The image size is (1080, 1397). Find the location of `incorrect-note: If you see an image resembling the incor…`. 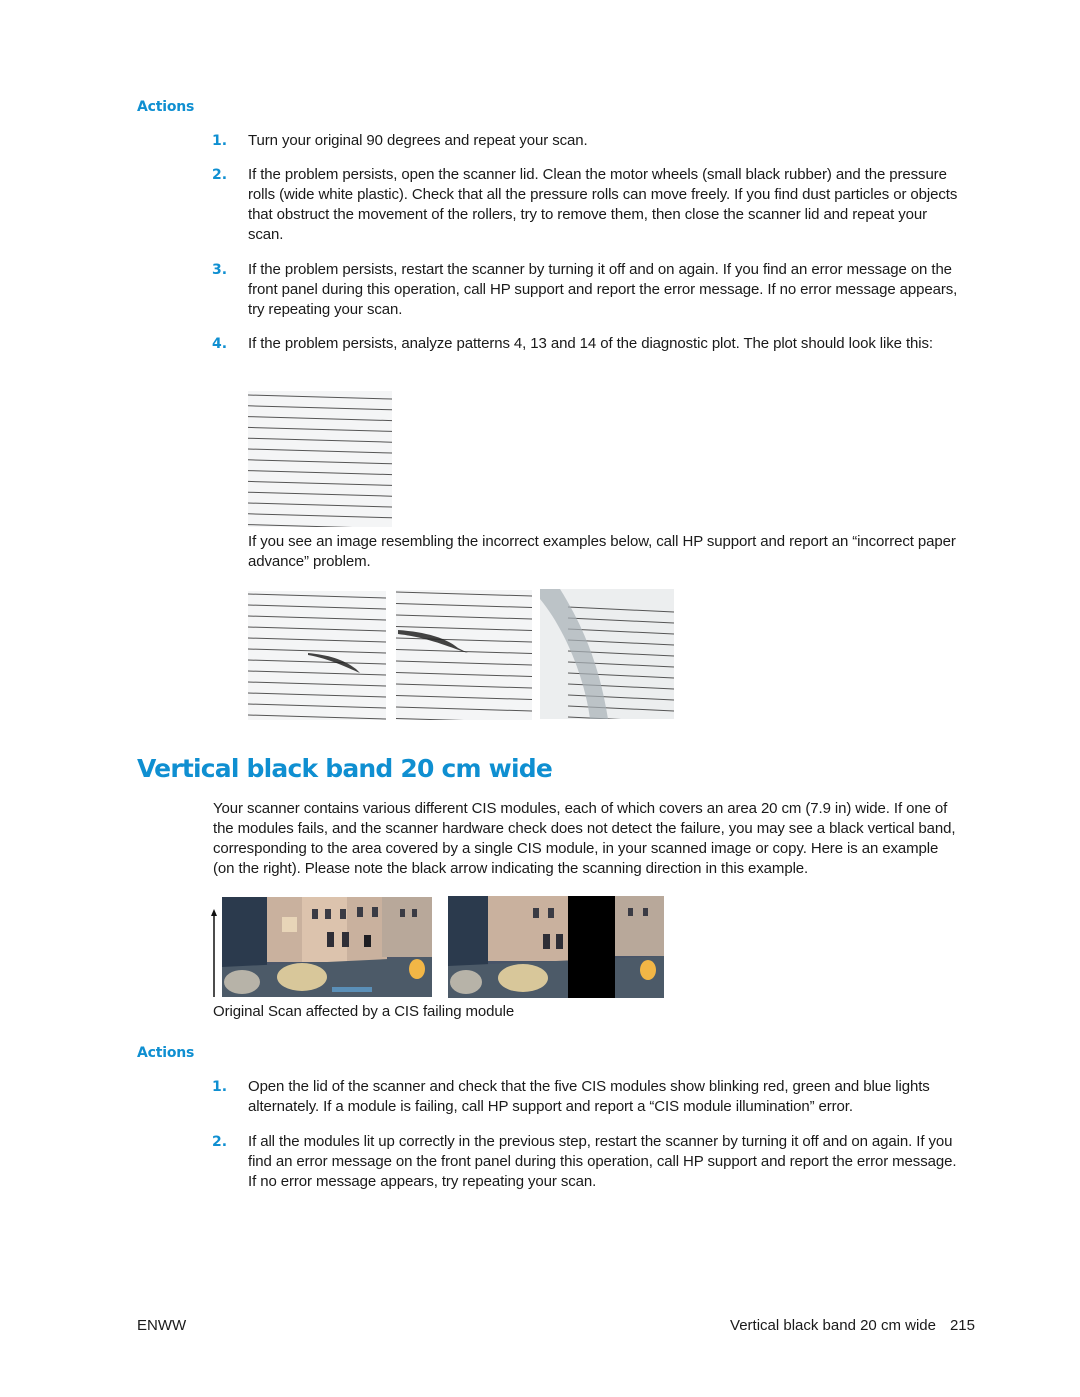

incorrect-note: If you see an image resembling the incor… is located at coordinates (602, 551).